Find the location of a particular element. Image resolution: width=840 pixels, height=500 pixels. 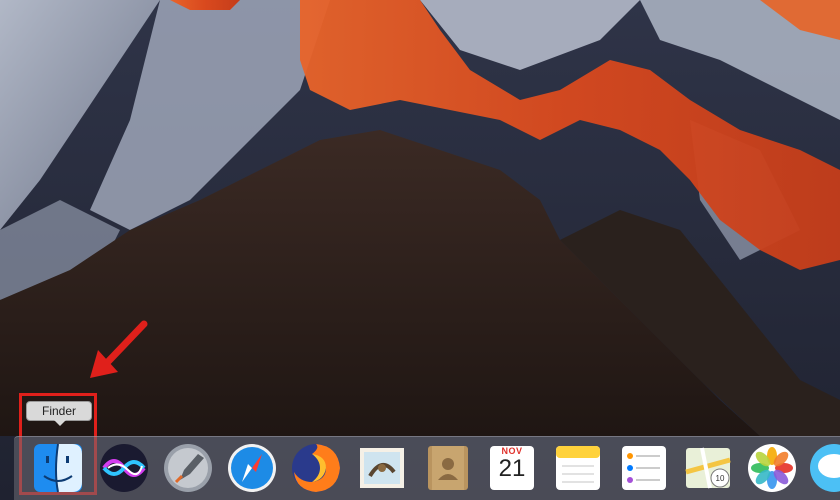

messages-icon is located at coordinates (824, 468).